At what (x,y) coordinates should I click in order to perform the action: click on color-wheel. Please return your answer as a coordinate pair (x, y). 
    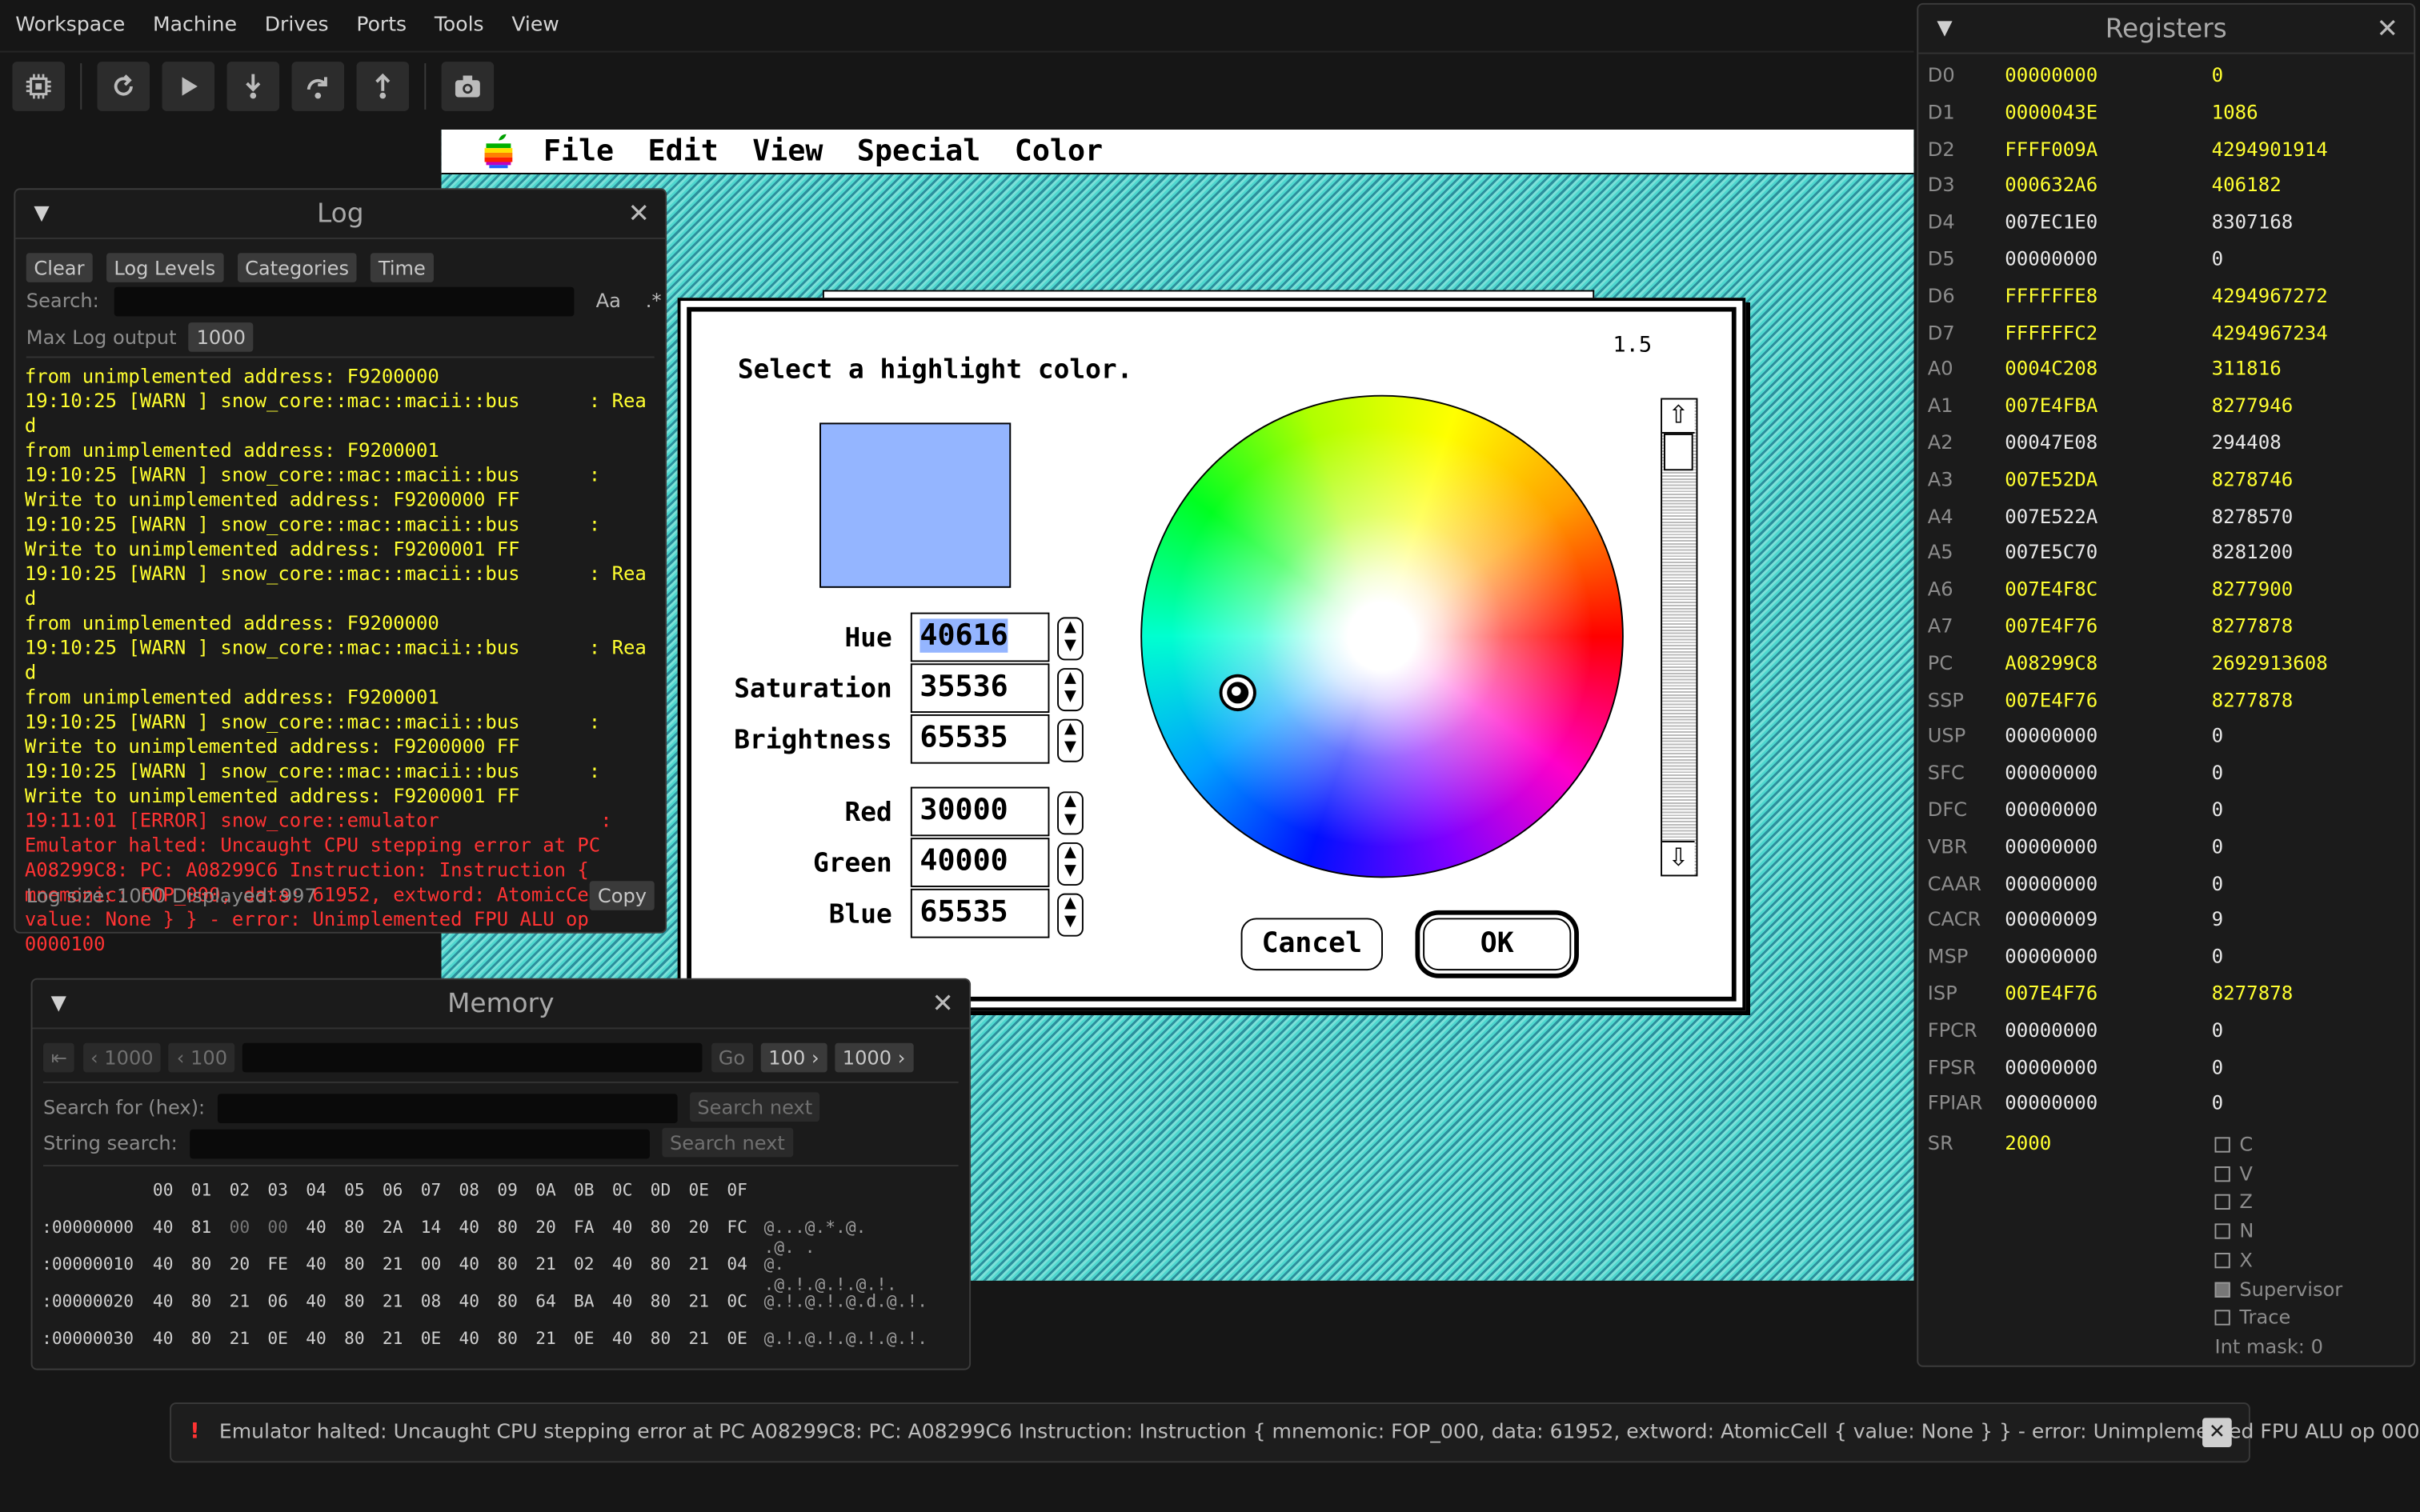
    Looking at the image, I should click on (1382, 636).